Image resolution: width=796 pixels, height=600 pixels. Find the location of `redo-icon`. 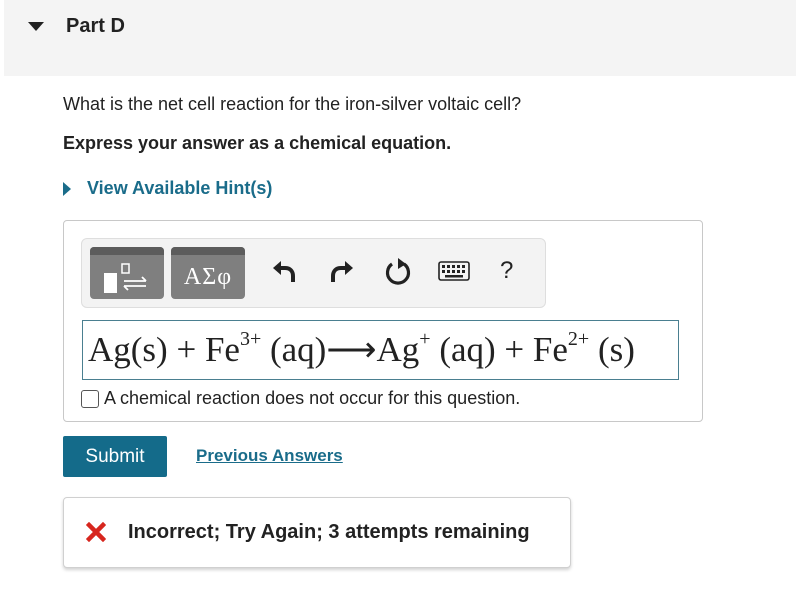

redo-icon is located at coordinates (342, 271).